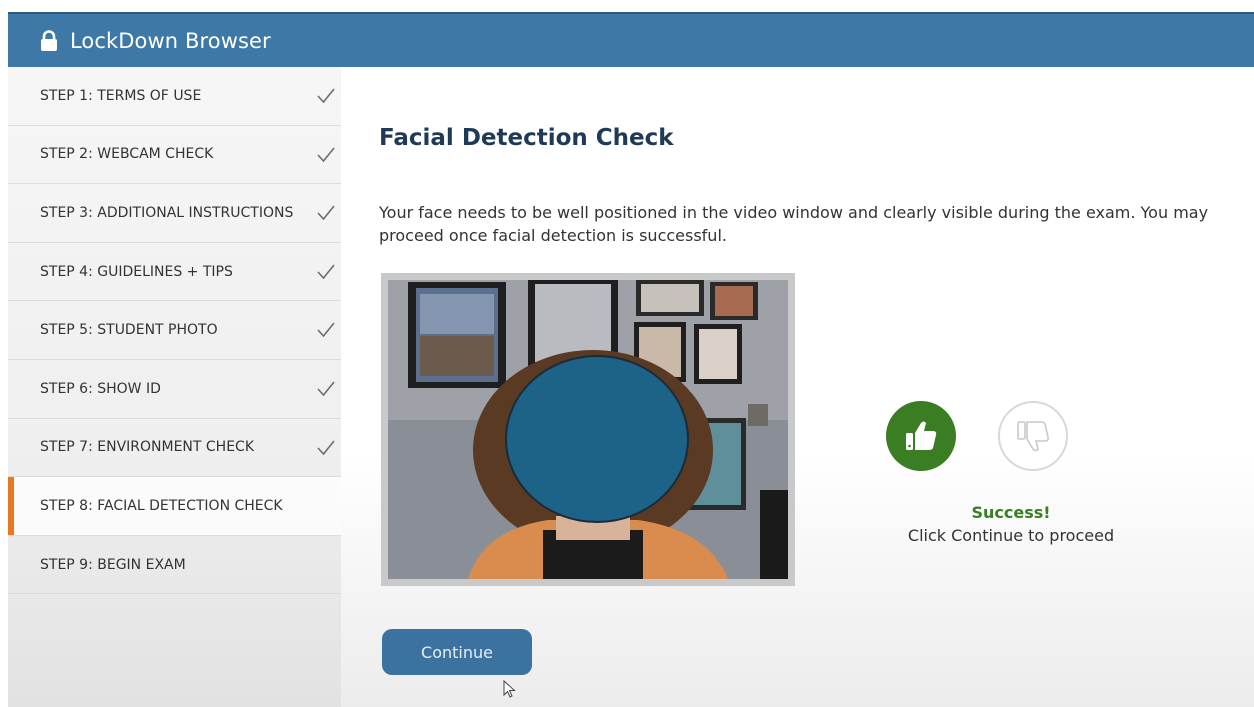 Image resolution: width=1254 pixels, height=707 pixels. I want to click on continue-button: Continue, so click(457, 652).